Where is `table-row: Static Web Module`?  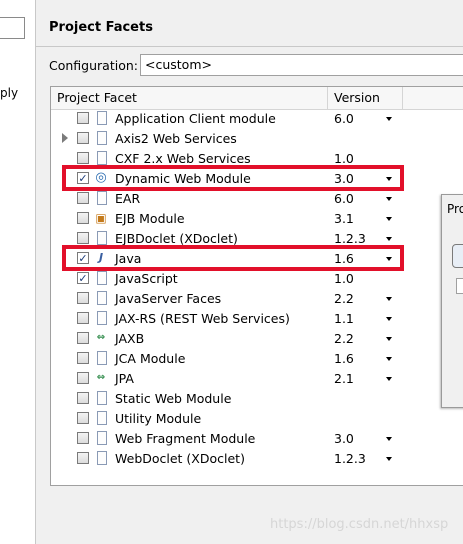
table-row: Static Web Module is located at coordinates (257, 399).